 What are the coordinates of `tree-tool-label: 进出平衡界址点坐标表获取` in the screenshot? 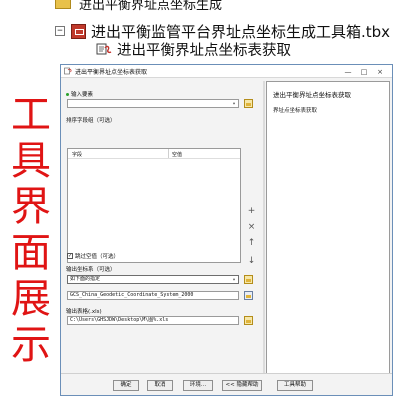 It's located at (204, 50).